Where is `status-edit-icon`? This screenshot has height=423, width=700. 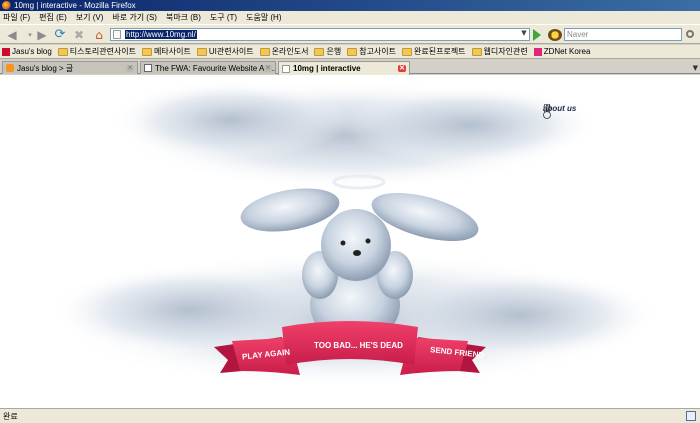 status-edit-icon is located at coordinates (691, 416).